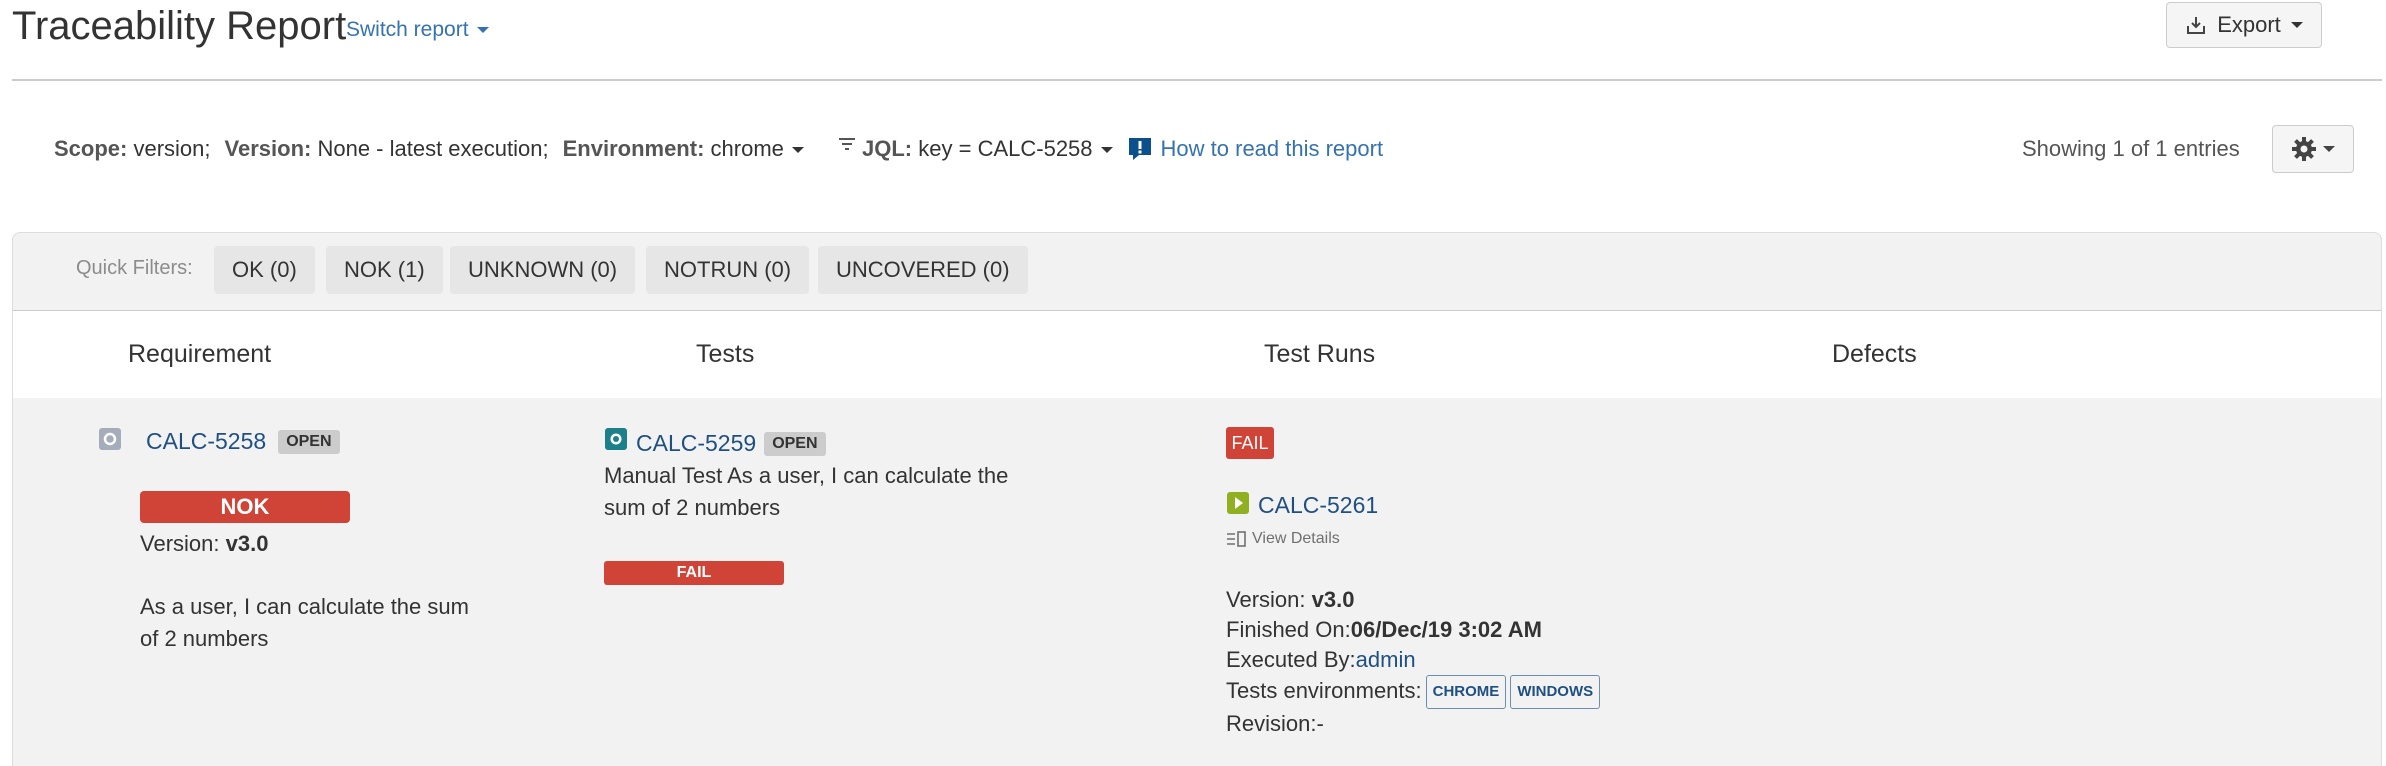 The height and width of the screenshot is (766, 2386). What do you see at coordinates (1283, 539) in the screenshot?
I see `view-details-link: View Details` at bounding box center [1283, 539].